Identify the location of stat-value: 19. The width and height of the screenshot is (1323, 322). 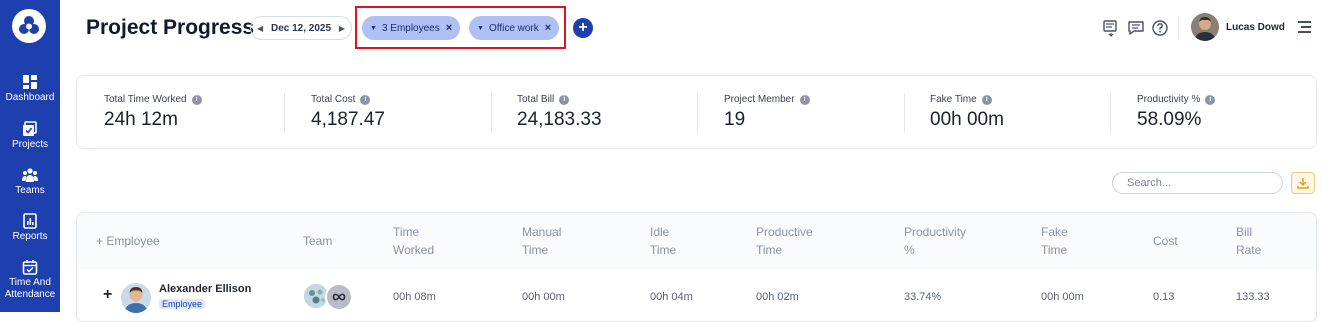
(735, 119).